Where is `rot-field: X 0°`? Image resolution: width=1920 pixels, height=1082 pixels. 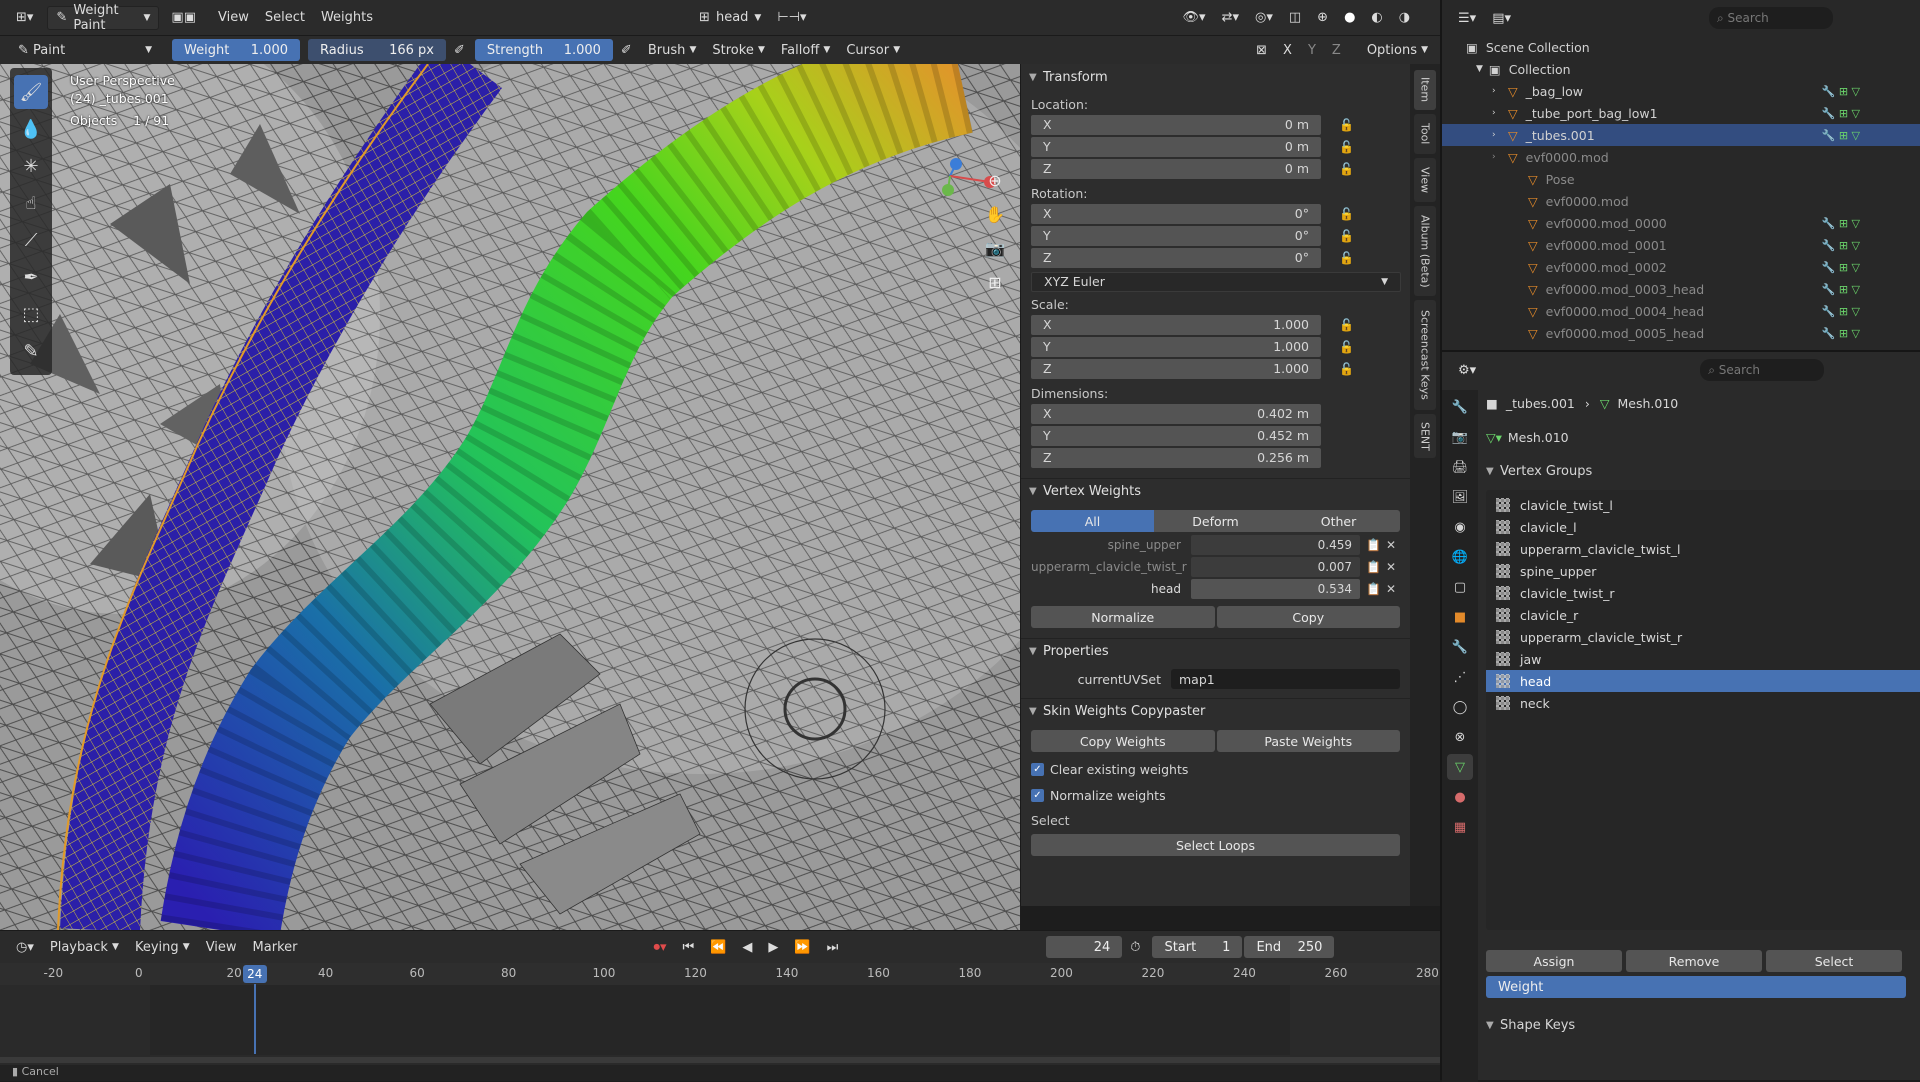 rot-field: X 0° is located at coordinates (1176, 213).